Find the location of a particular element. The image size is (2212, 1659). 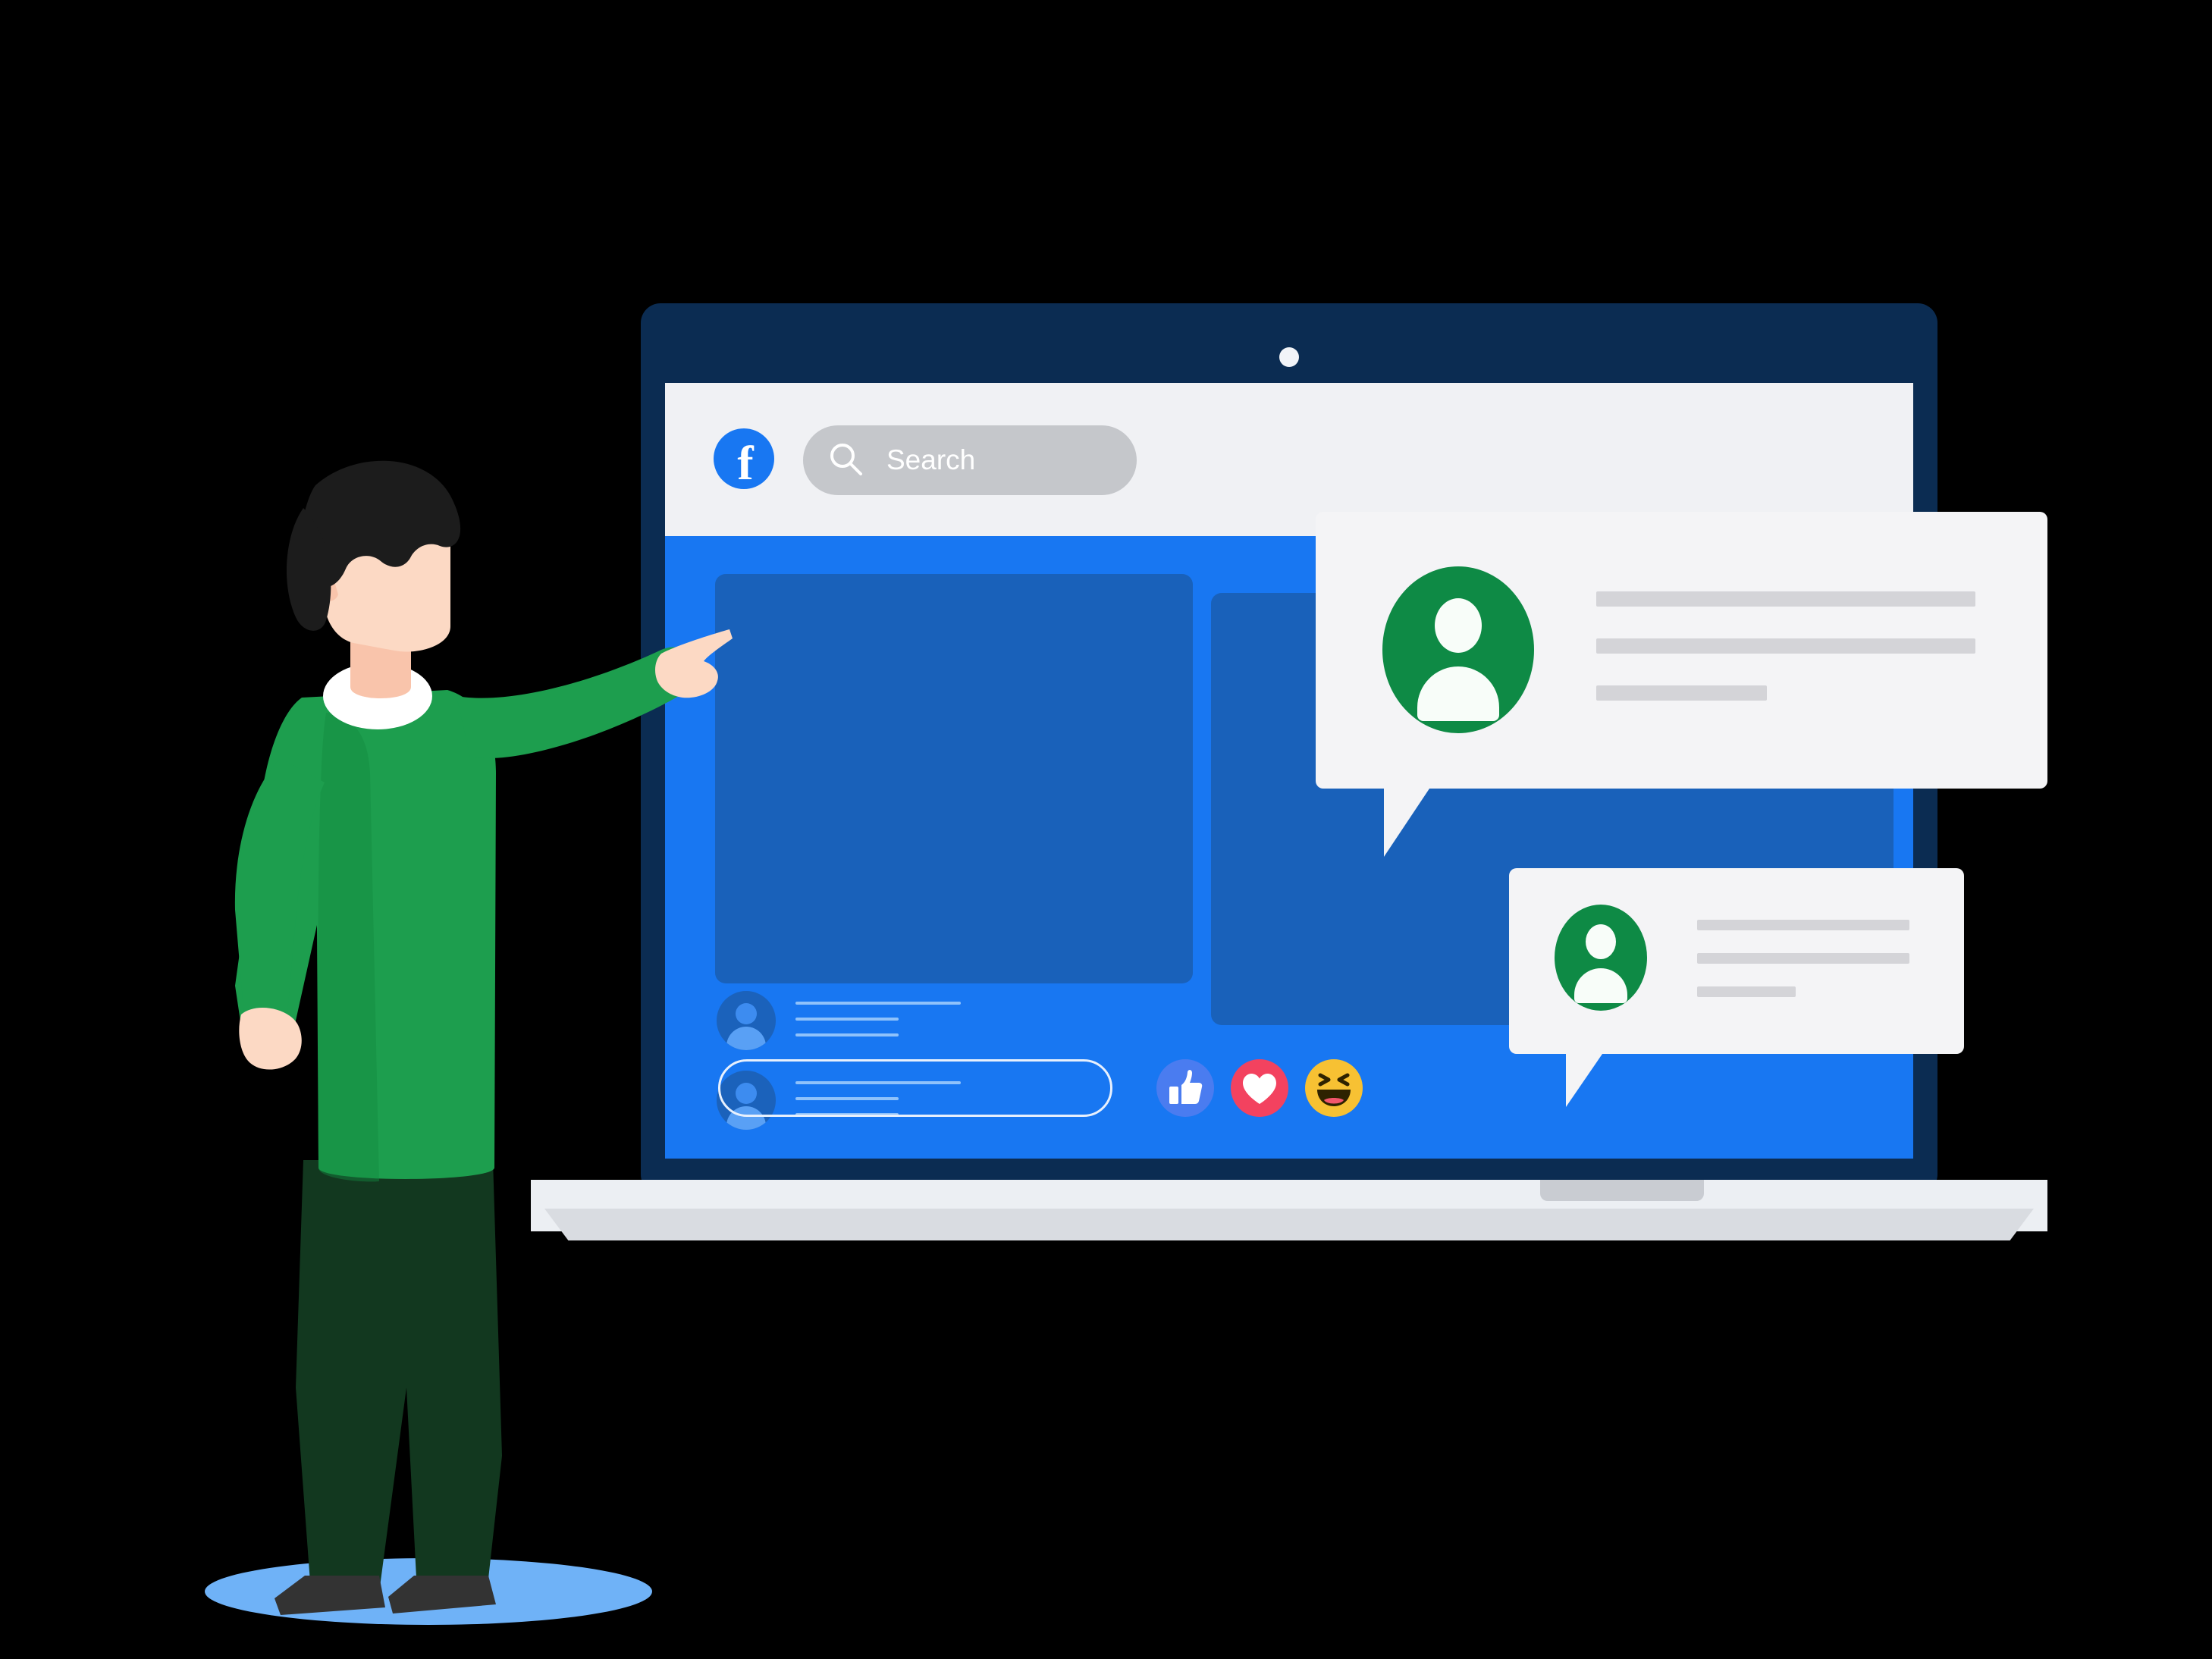

chat-bubble-primary is located at coordinates (1681, 684).